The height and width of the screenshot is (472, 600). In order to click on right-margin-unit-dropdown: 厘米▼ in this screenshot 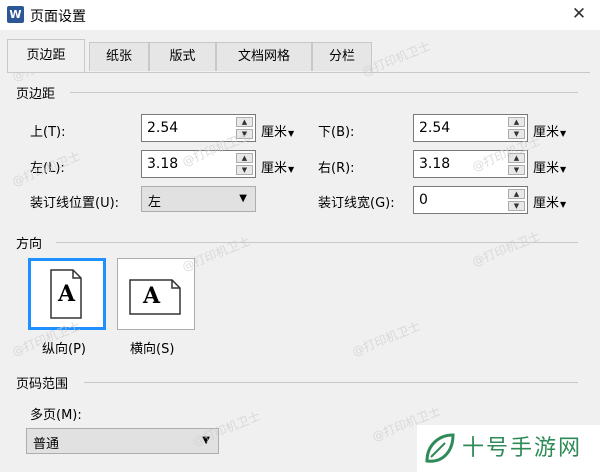, I will do `click(549, 166)`.